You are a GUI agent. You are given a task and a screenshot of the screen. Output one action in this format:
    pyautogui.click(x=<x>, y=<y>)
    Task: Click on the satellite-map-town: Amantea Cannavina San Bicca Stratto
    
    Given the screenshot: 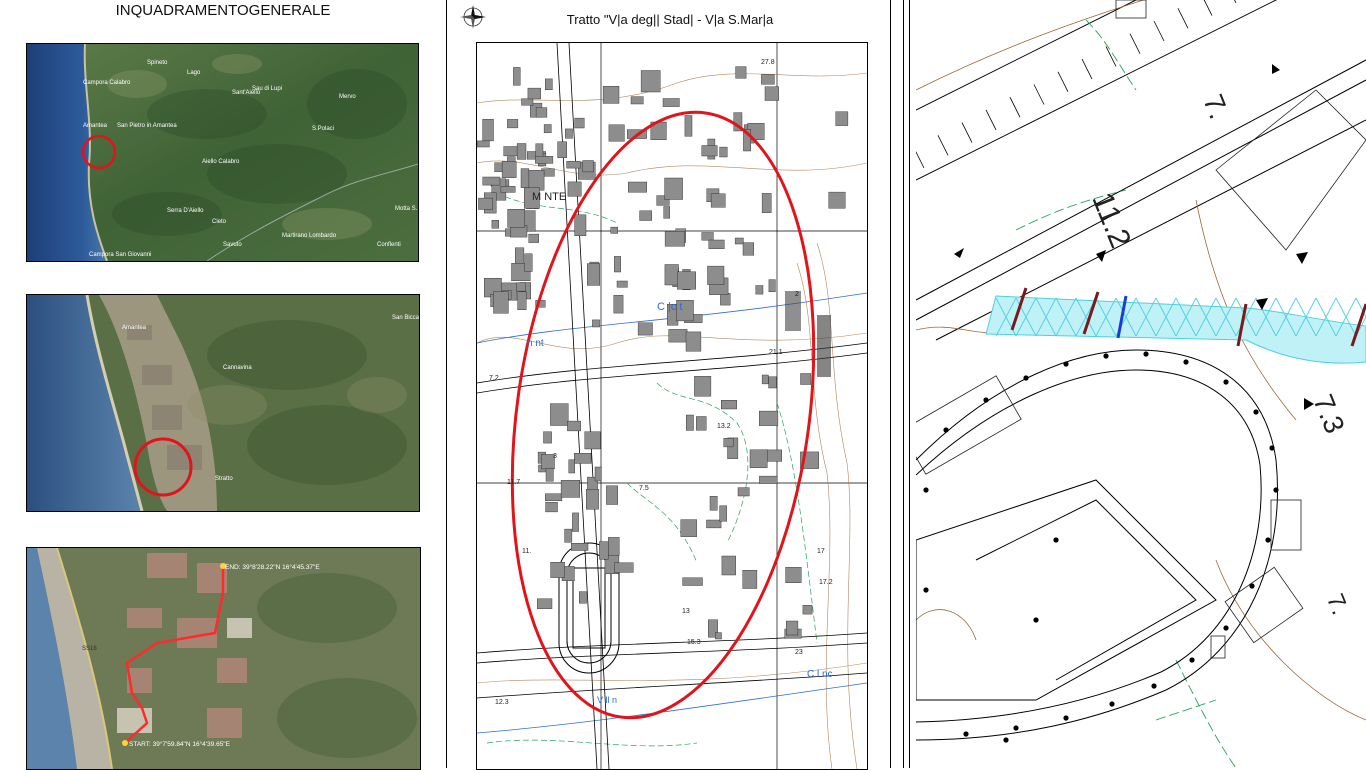 What is the action you would take?
    pyautogui.click(x=223, y=403)
    